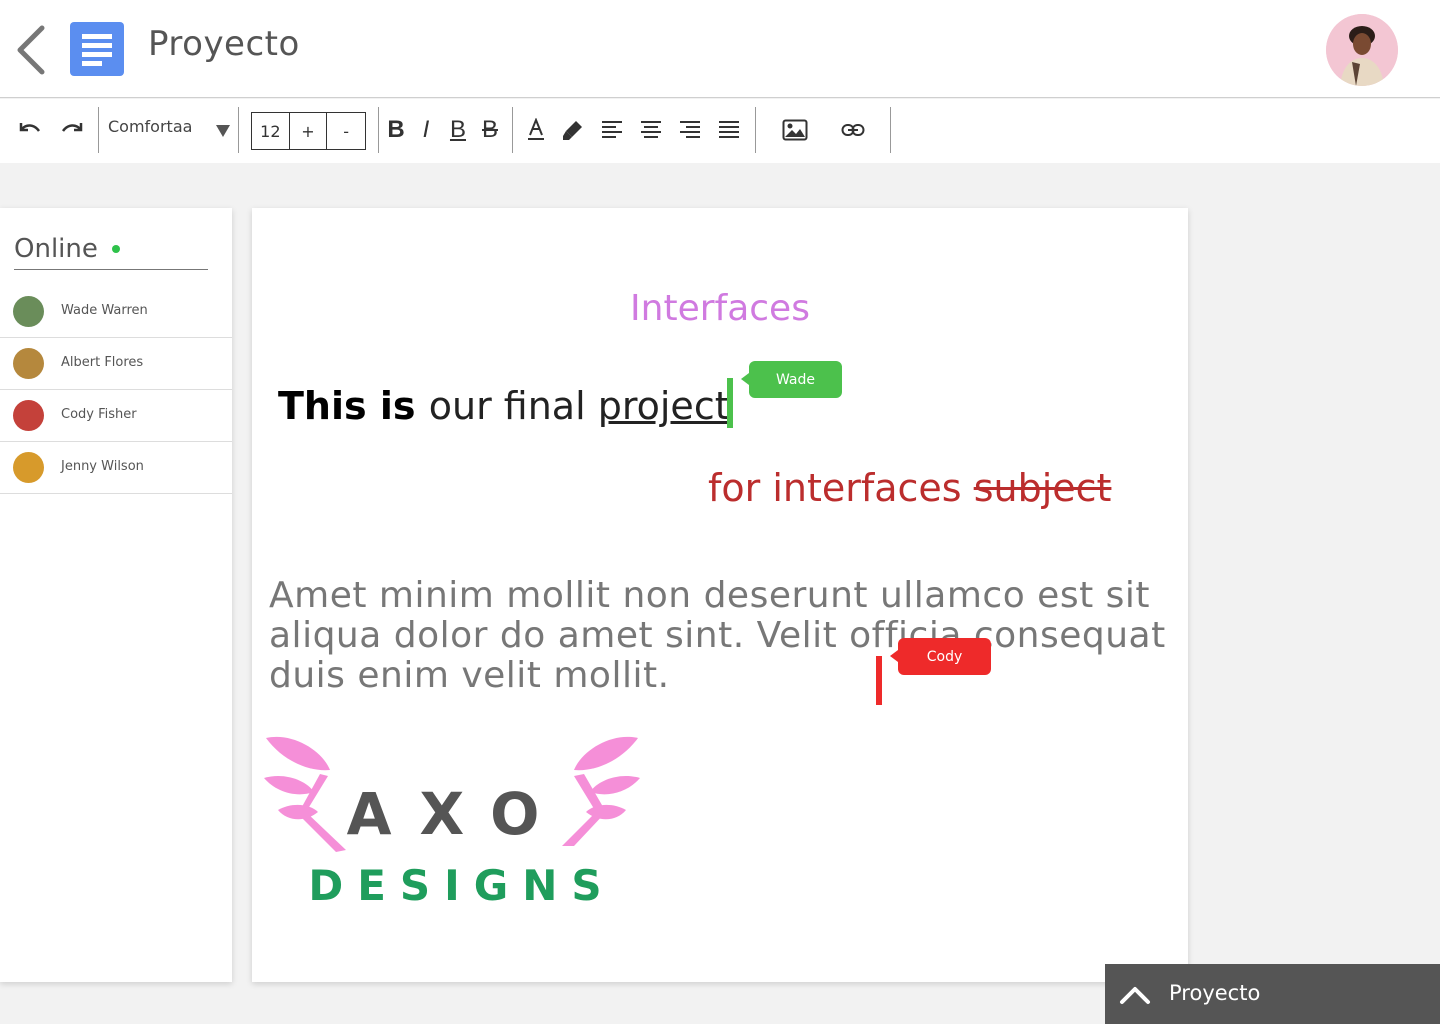 Image resolution: width=1440 pixels, height=1024 pixels. I want to click on font-size-increase-button: +, so click(309, 131).